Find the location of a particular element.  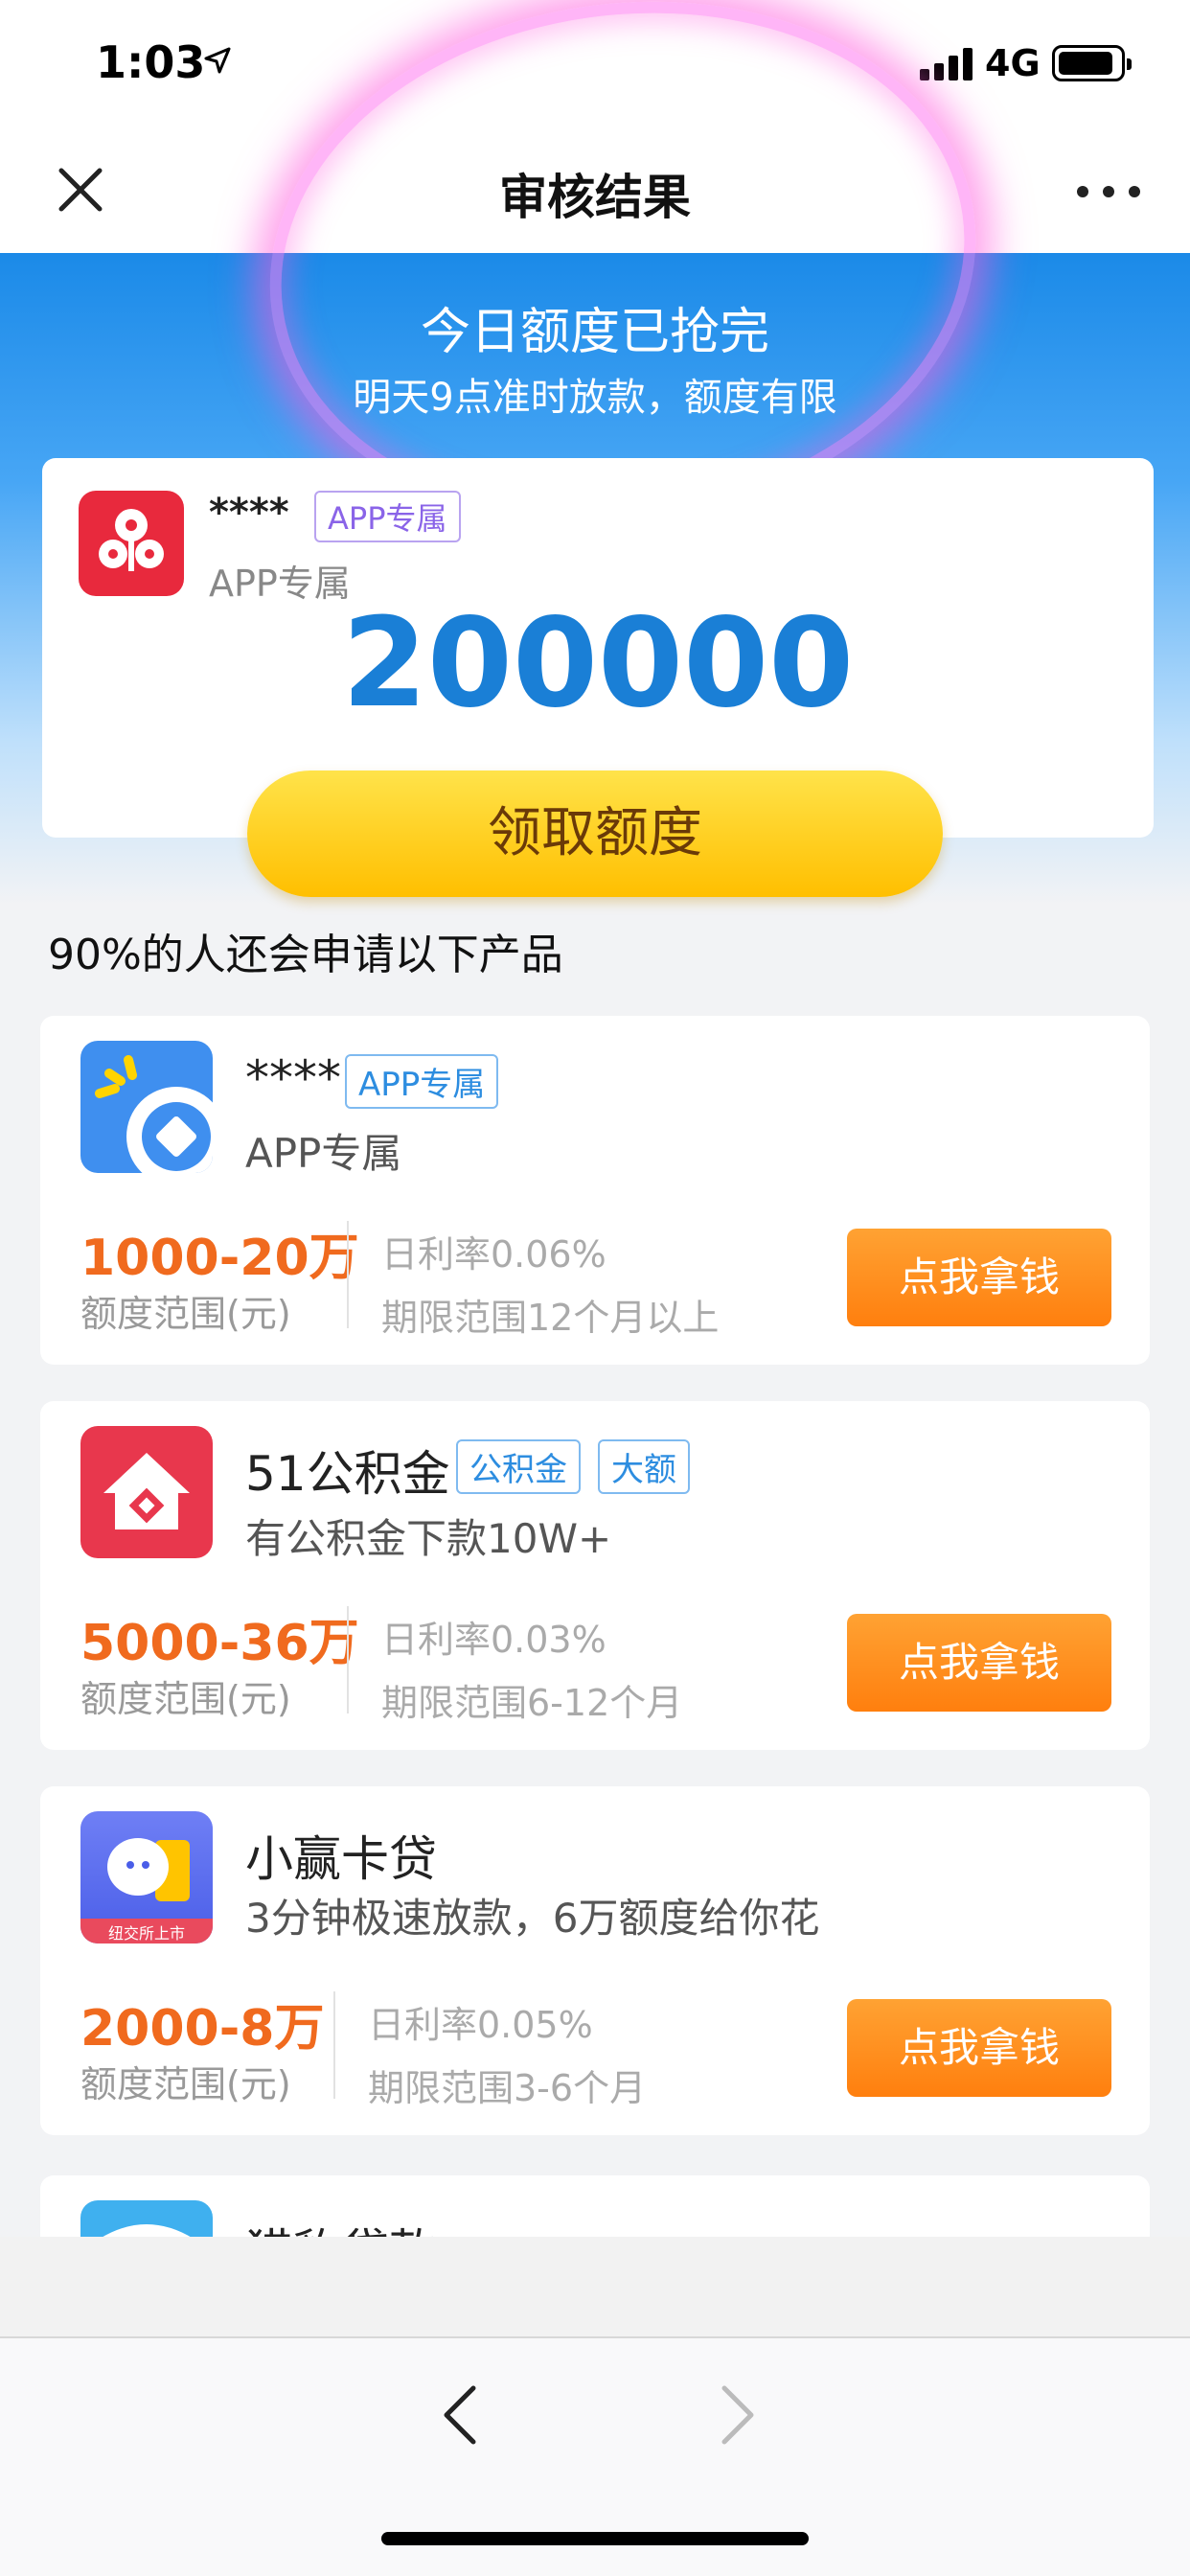

amount-range: 1000-20万 is located at coordinates (220, 1258).